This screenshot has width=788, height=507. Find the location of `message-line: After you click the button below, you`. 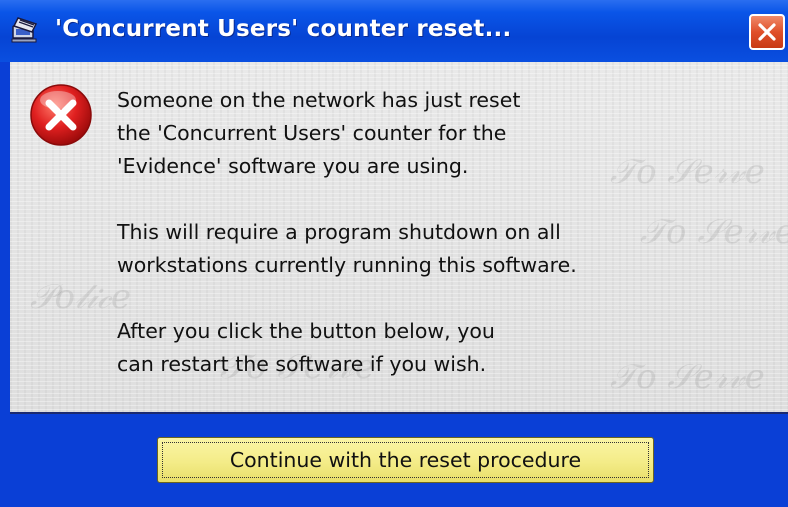

message-line: After you click the button below, you is located at coordinates (306, 331).